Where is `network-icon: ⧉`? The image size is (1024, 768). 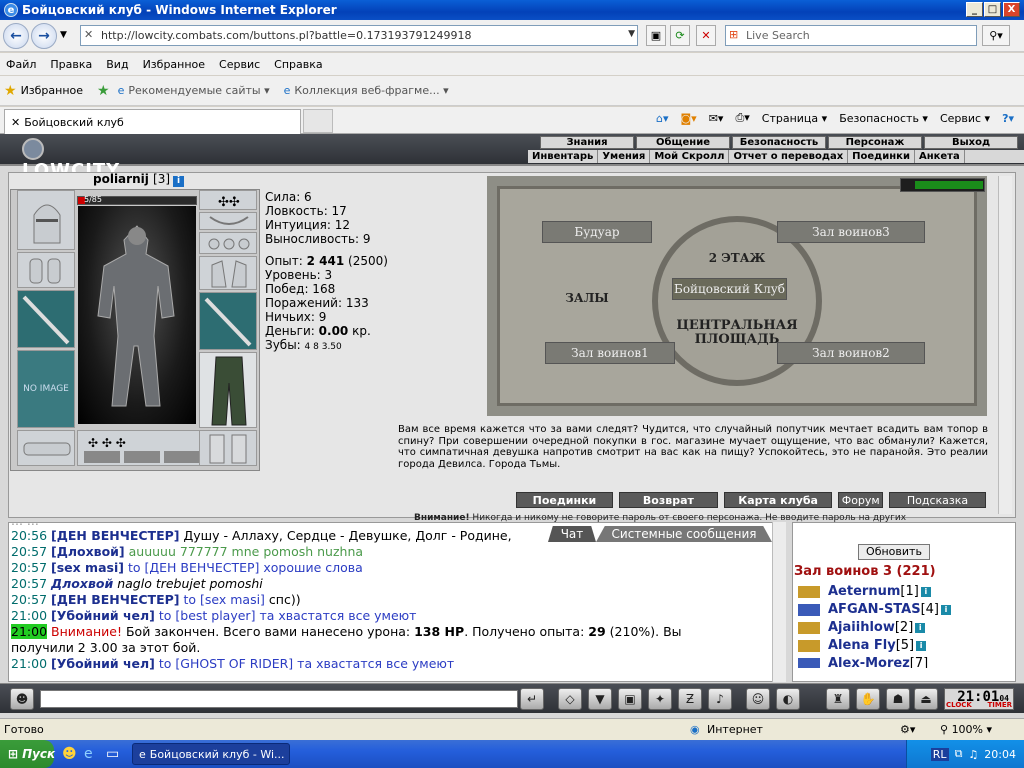 network-icon: ⧉ is located at coordinates (959, 754).